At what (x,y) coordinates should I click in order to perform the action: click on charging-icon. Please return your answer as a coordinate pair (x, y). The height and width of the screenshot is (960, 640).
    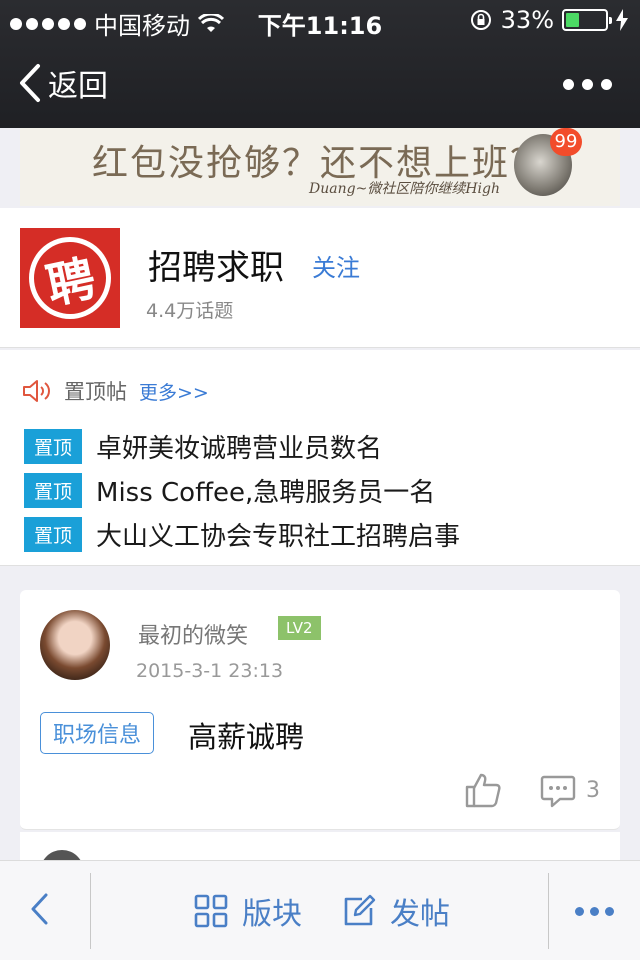
    Looking at the image, I should click on (622, 20).